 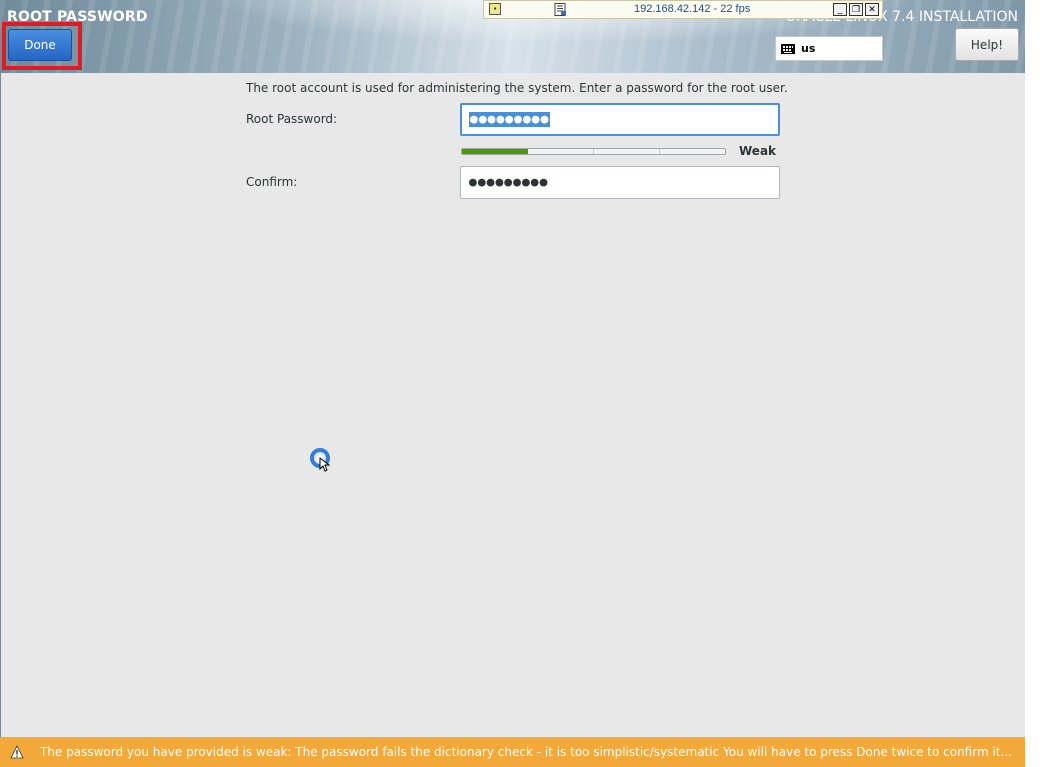 What do you see at coordinates (560, 9) in the screenshot?
I see `connection-properties-icon` at bounding box center [560, 9].